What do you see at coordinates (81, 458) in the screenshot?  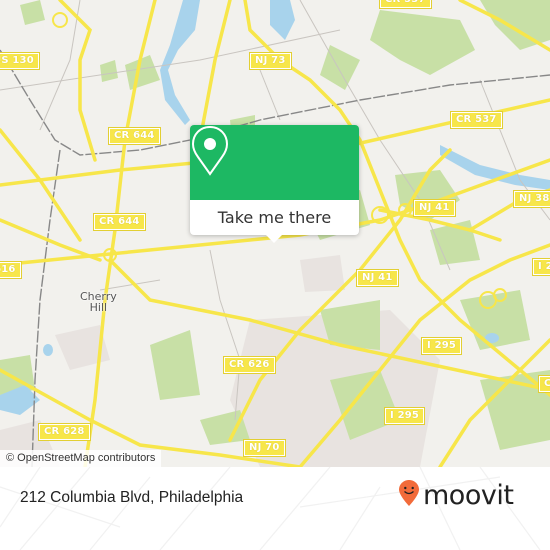 I see `map-attribution: © OpenStreetMap contributors` at bounding box center [81, 458].